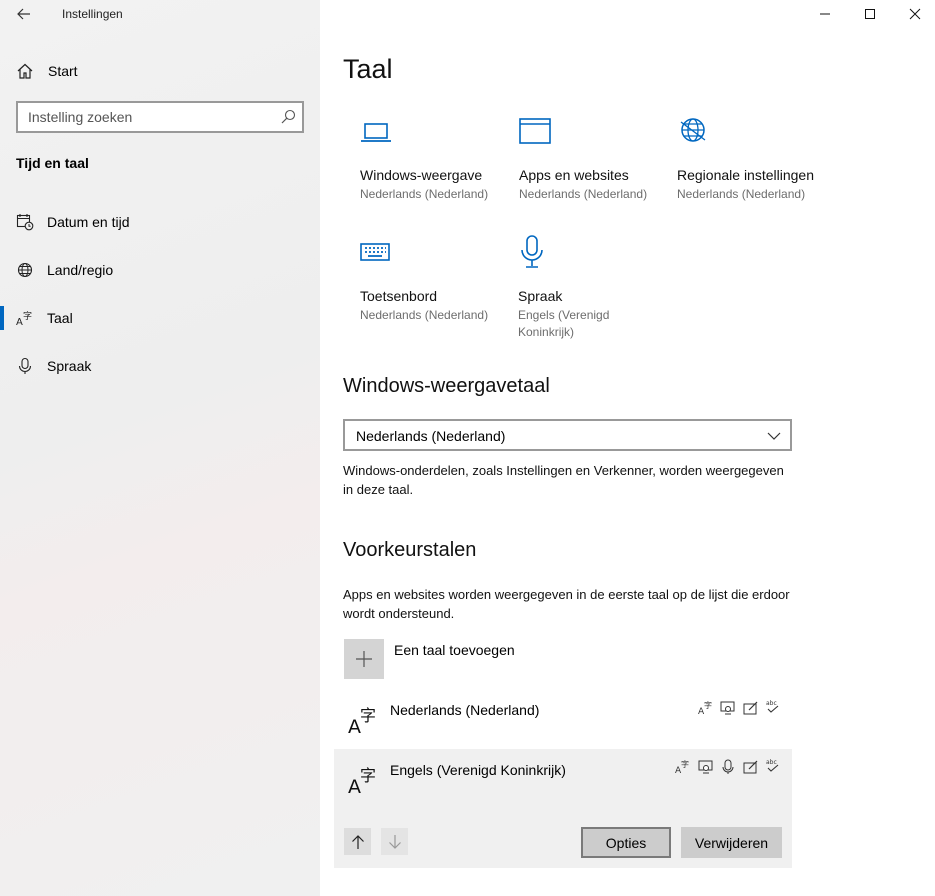 Image resolution: width=935 pixels, height=896 pixels. I want to click on move-down-button, so click(394, 841).